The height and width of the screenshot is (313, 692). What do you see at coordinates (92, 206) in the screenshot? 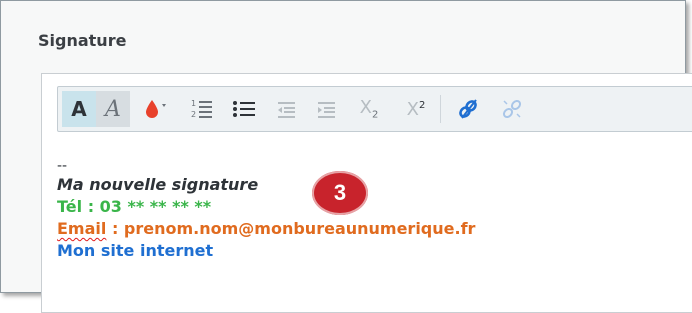
I see `phone-prefix: Tél : 03` at bounding box center [92, 206].